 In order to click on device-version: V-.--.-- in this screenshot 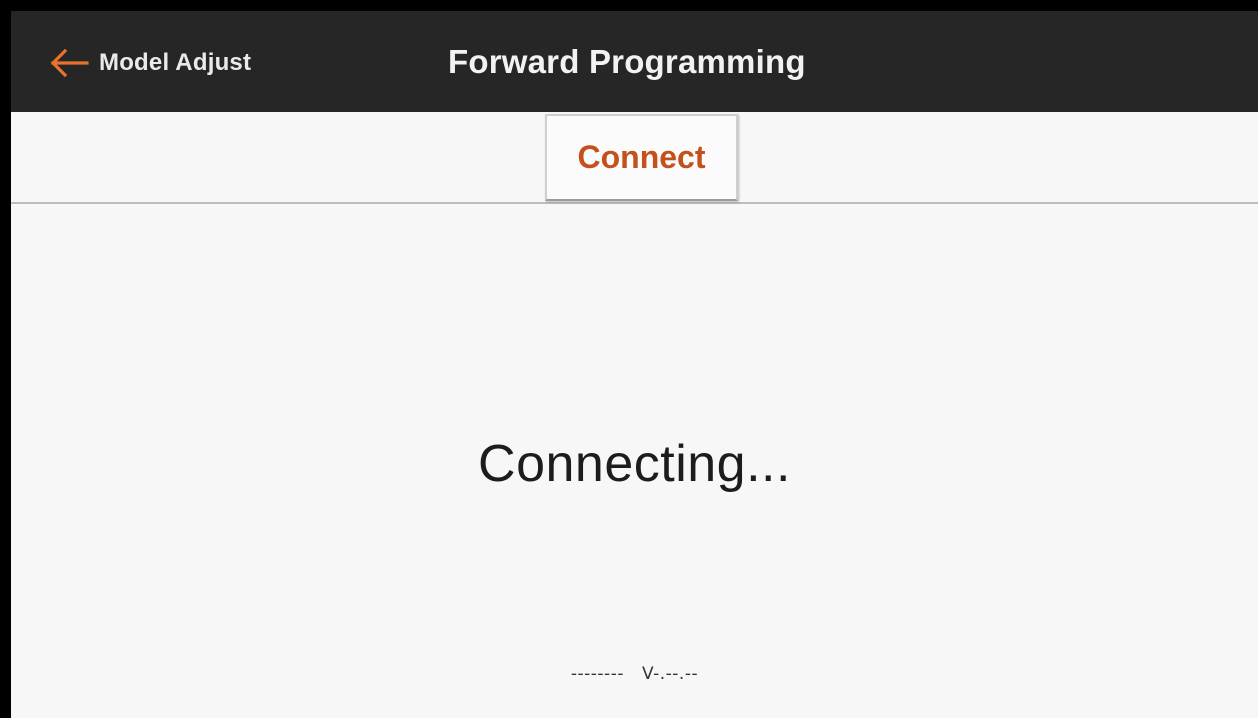, I will do `click(670, 674)`.